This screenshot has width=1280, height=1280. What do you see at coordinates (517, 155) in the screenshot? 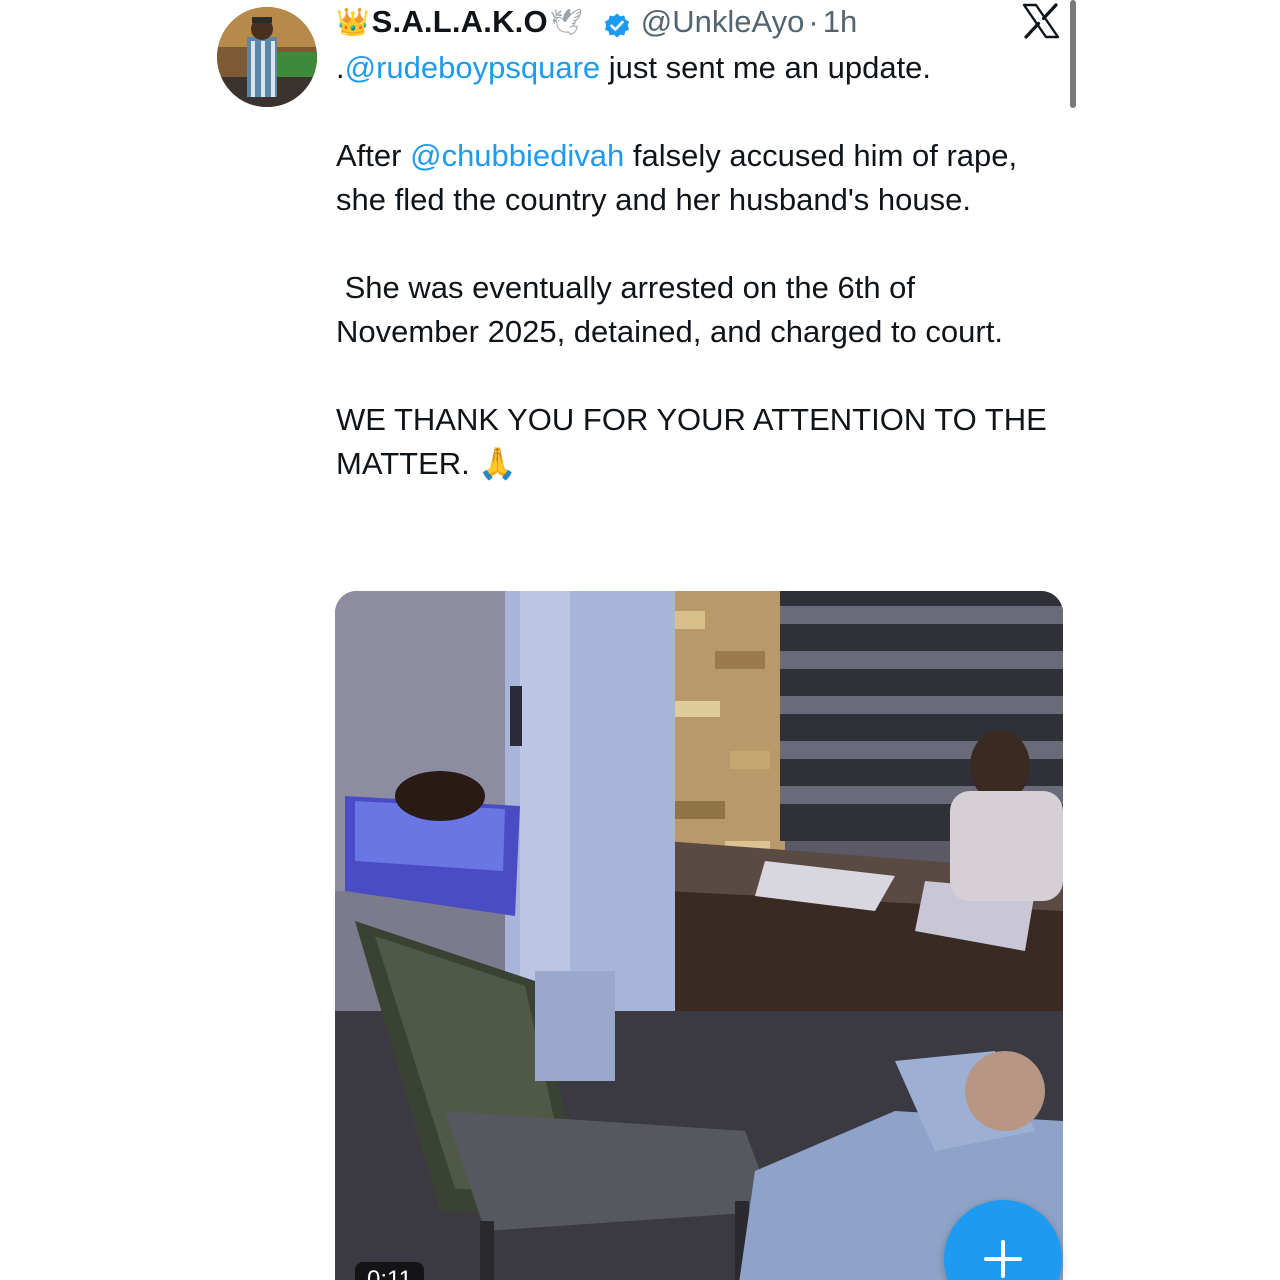
I see `mention-chubbiedivah: @chubbiedivah` at bounding box center [517, 155].